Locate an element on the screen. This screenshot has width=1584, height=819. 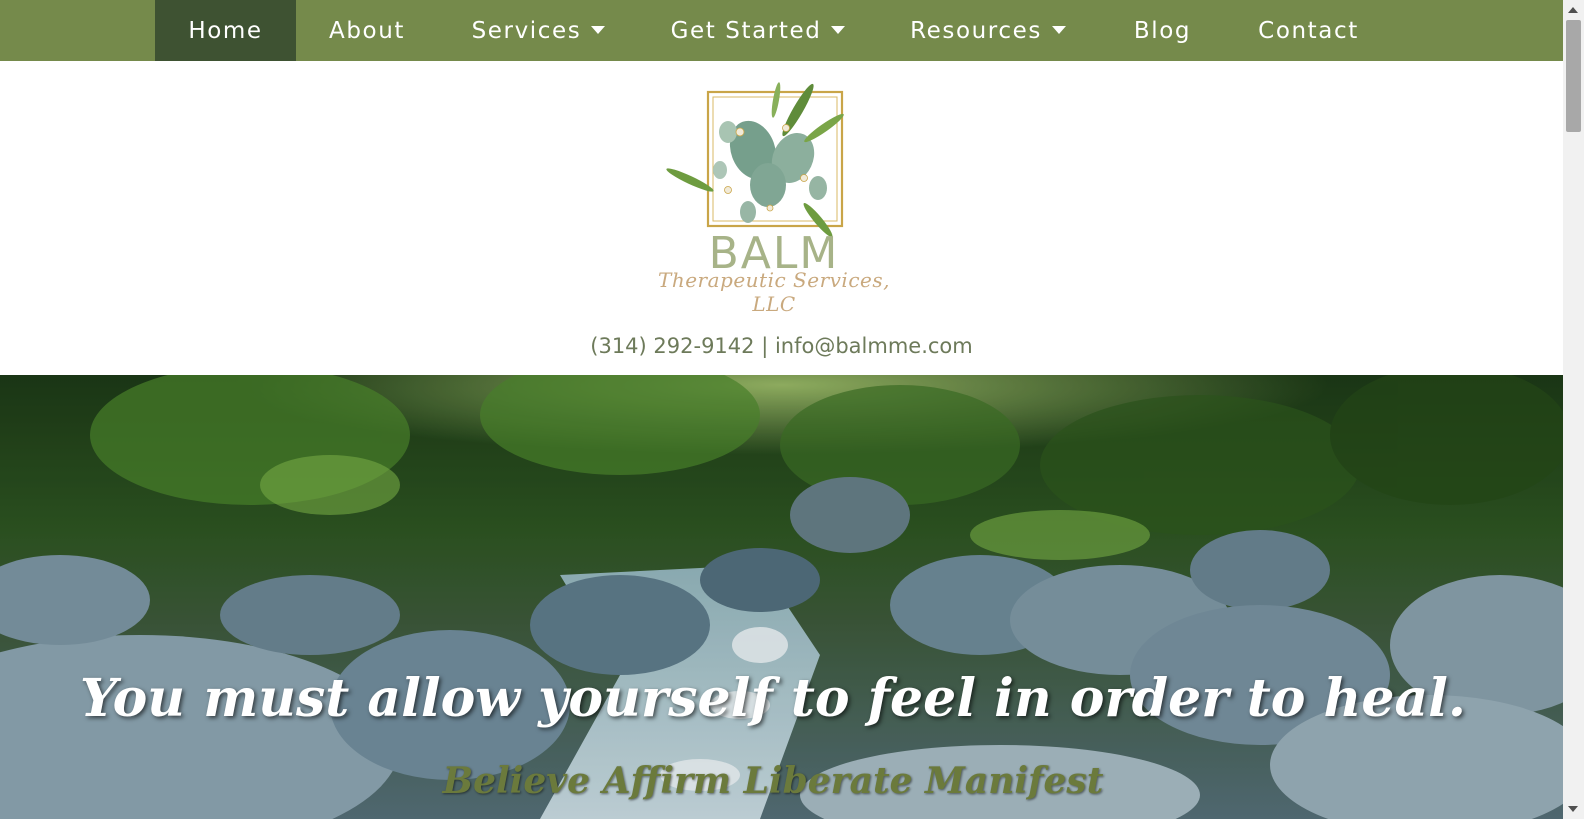
hero-tagline: Believe Affirm Liberate Manifest is located at coordinates (773, 781).